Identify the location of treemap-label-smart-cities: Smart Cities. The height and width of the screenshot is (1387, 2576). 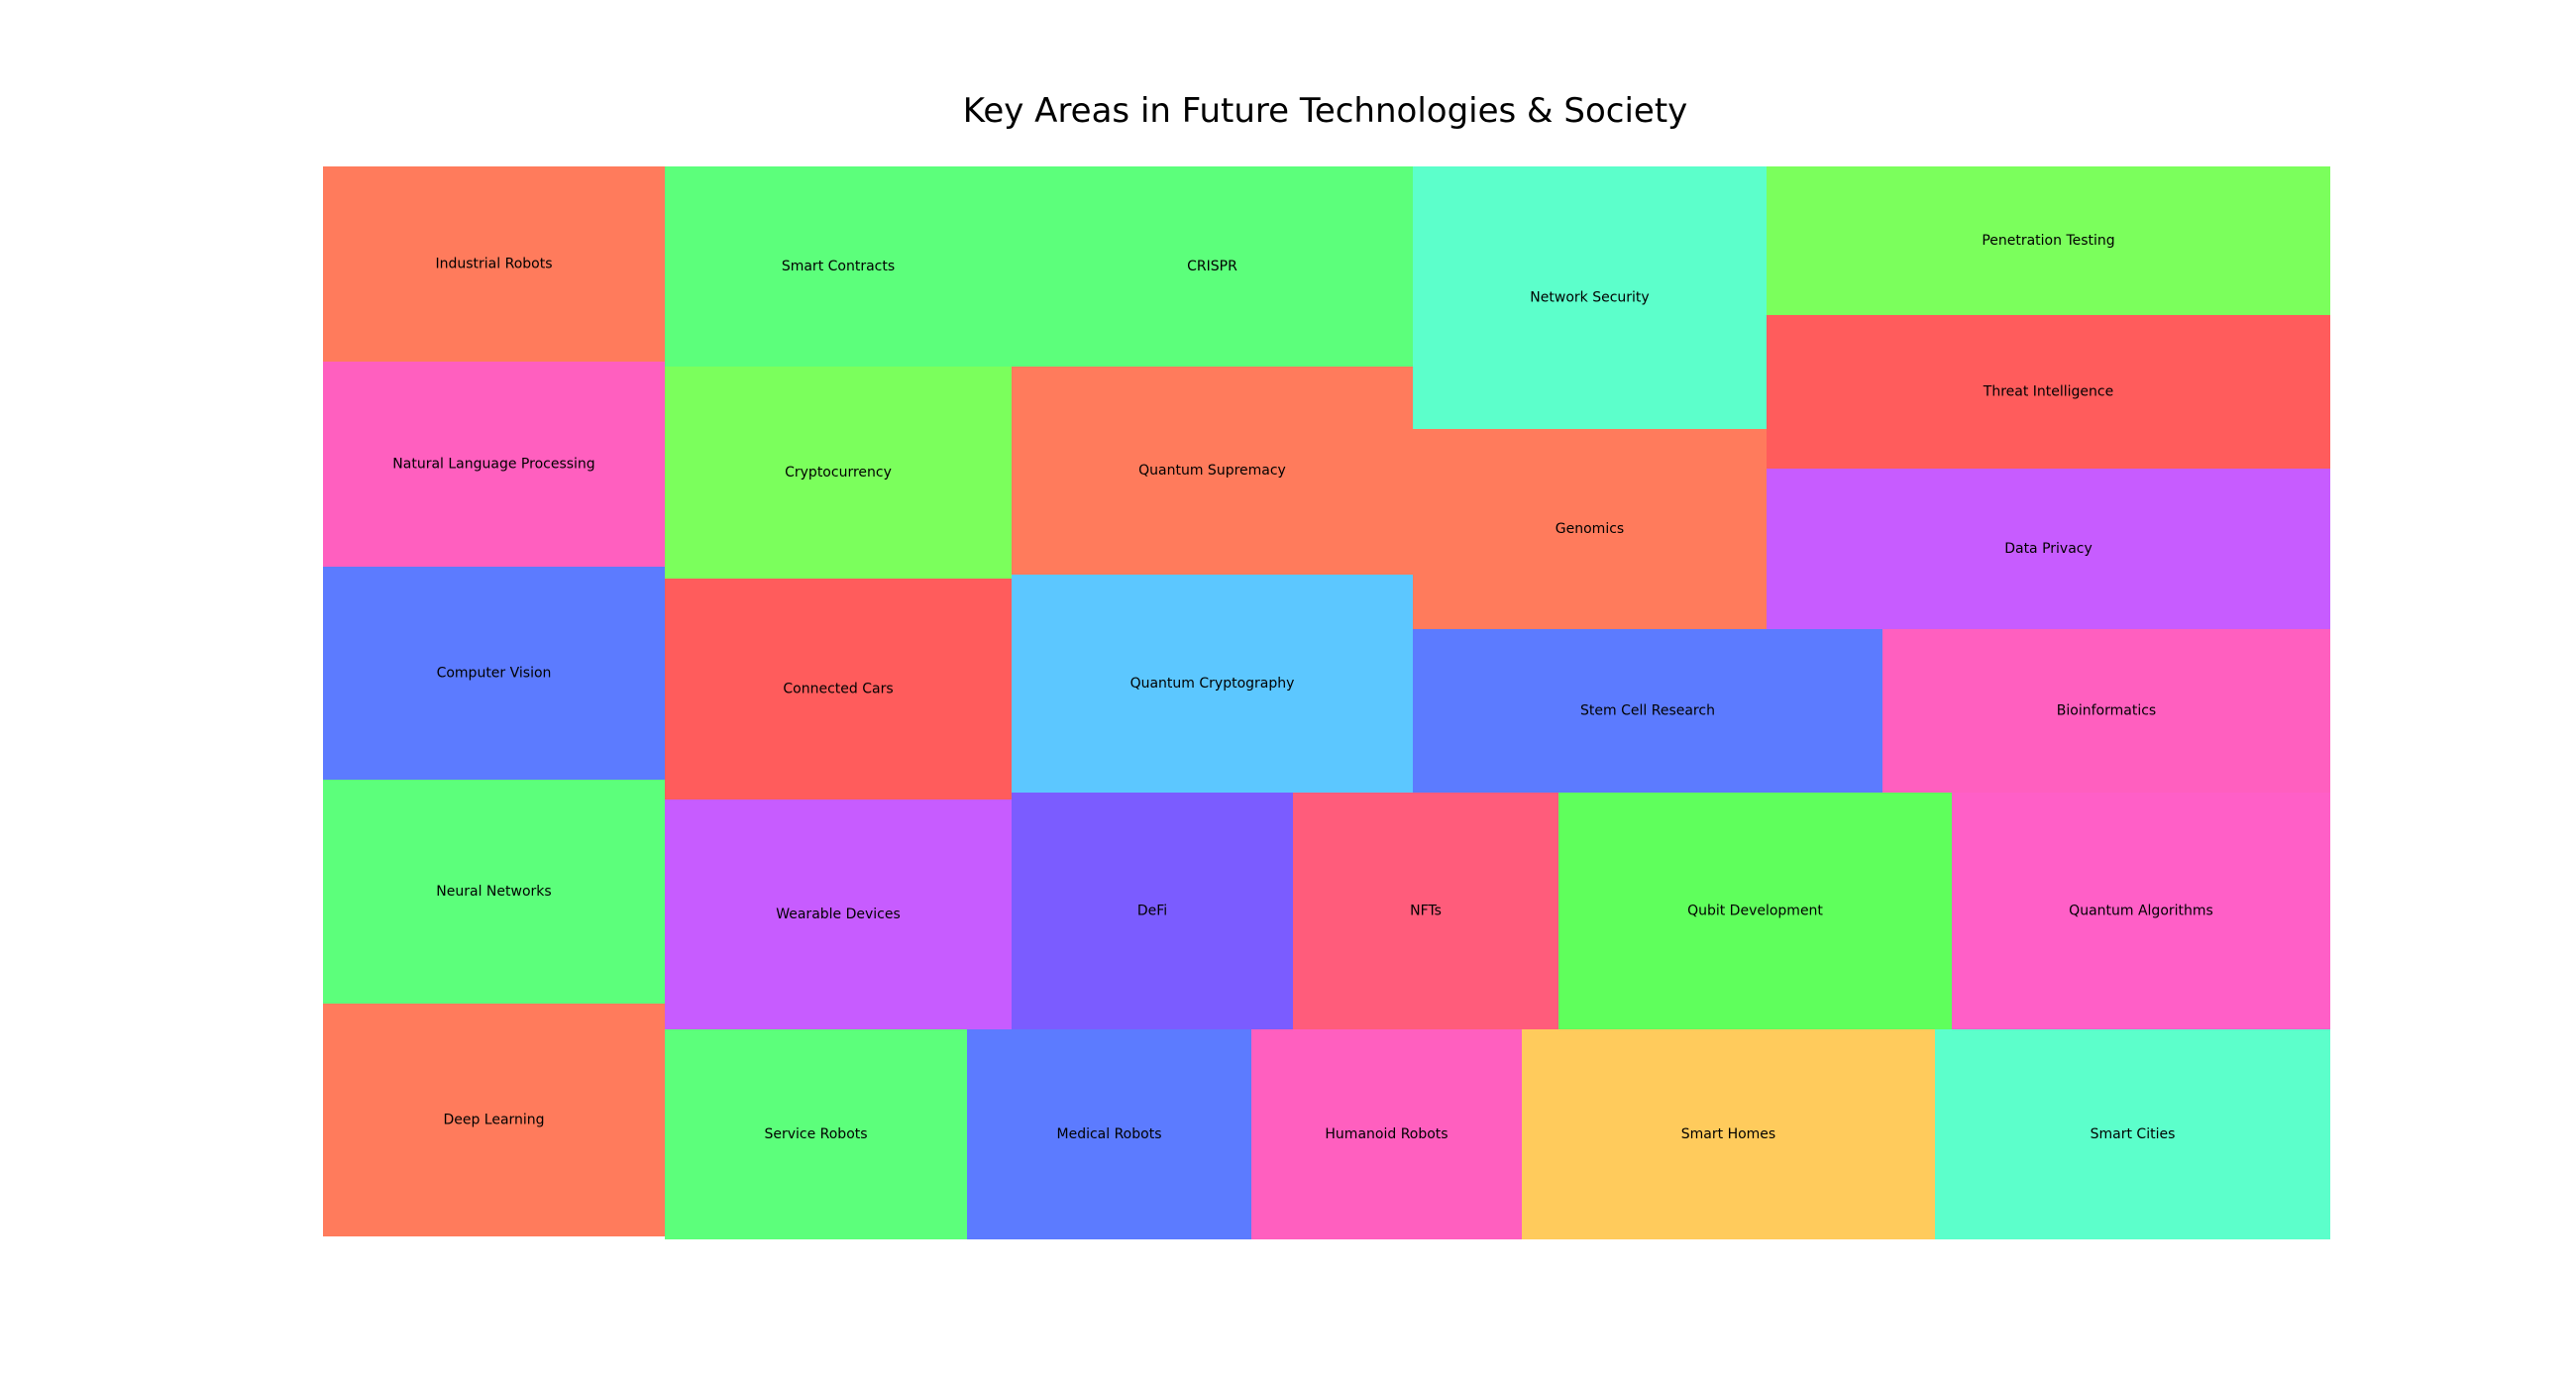
(2133, 1134).